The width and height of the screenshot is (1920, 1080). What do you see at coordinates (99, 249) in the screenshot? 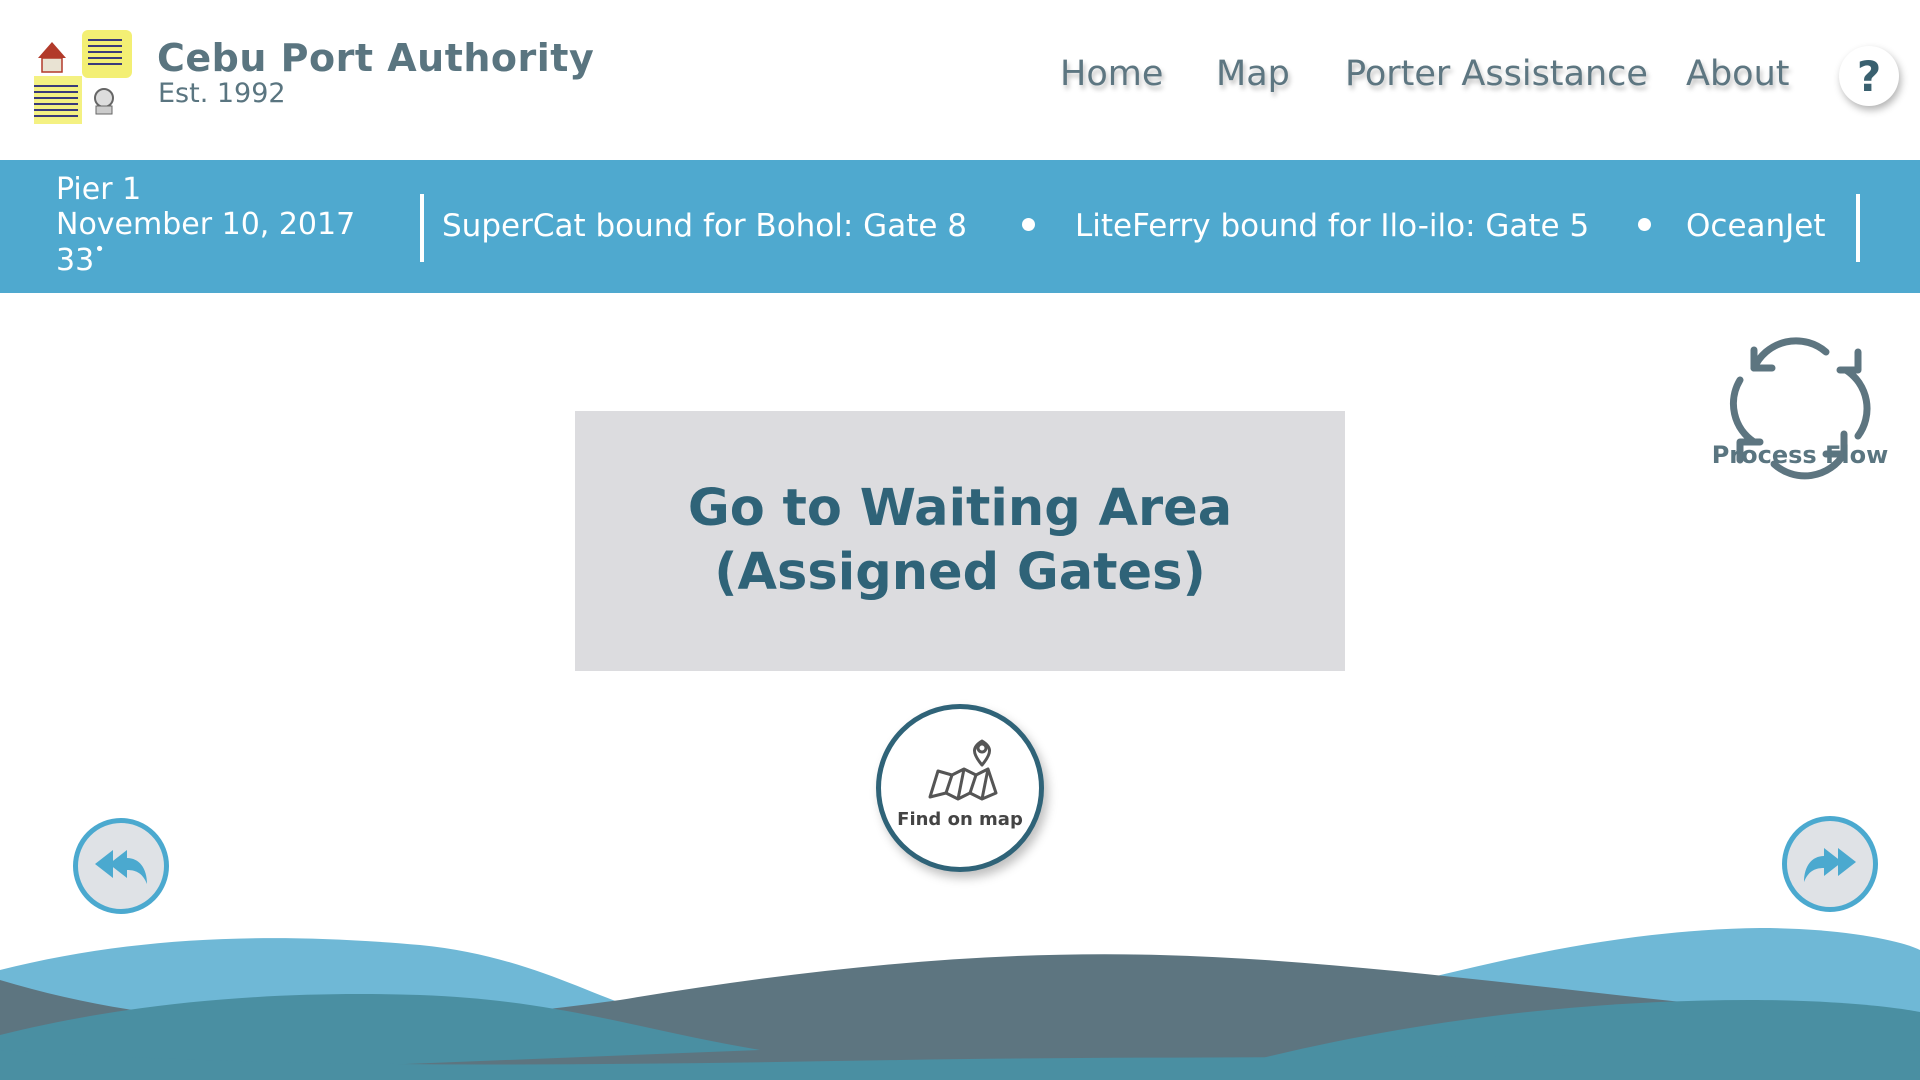
I see `degree-symbol: •` at bounding box center [99, 249].